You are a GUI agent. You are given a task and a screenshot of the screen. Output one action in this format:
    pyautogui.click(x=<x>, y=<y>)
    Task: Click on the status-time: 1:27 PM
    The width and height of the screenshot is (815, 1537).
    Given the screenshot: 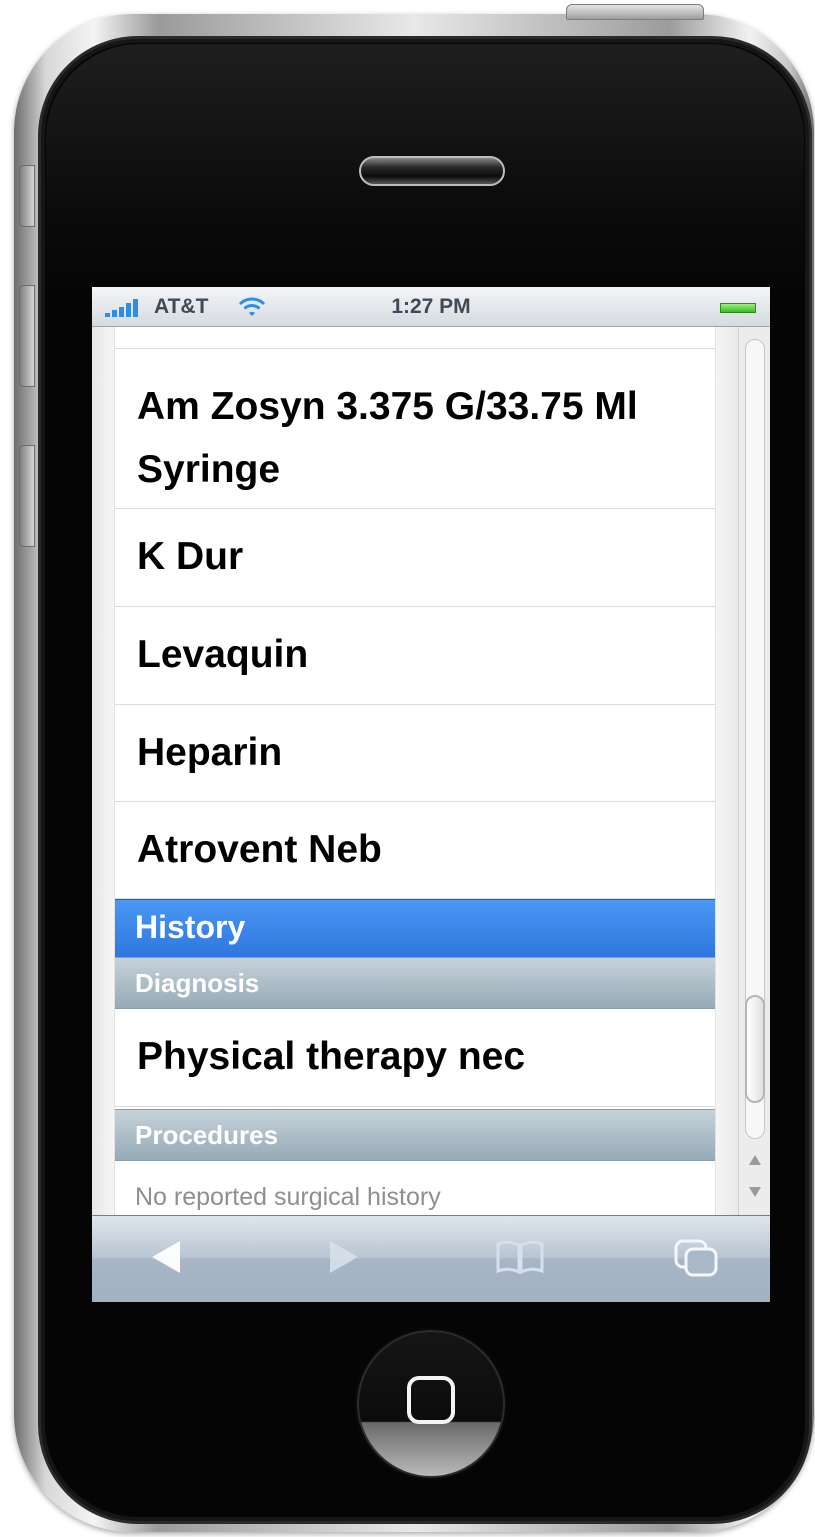 What is the action you would take?
    pyautogui.click(x=431, y=306)
    